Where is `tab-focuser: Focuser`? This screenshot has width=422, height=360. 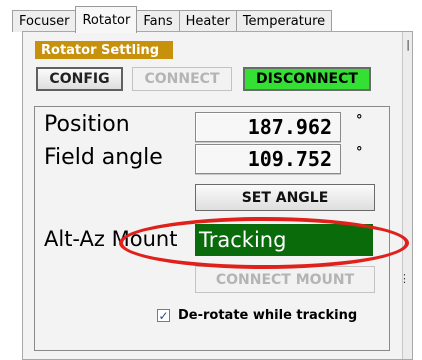
tab-focuser: Focuser is located at coordinates (44, 21).